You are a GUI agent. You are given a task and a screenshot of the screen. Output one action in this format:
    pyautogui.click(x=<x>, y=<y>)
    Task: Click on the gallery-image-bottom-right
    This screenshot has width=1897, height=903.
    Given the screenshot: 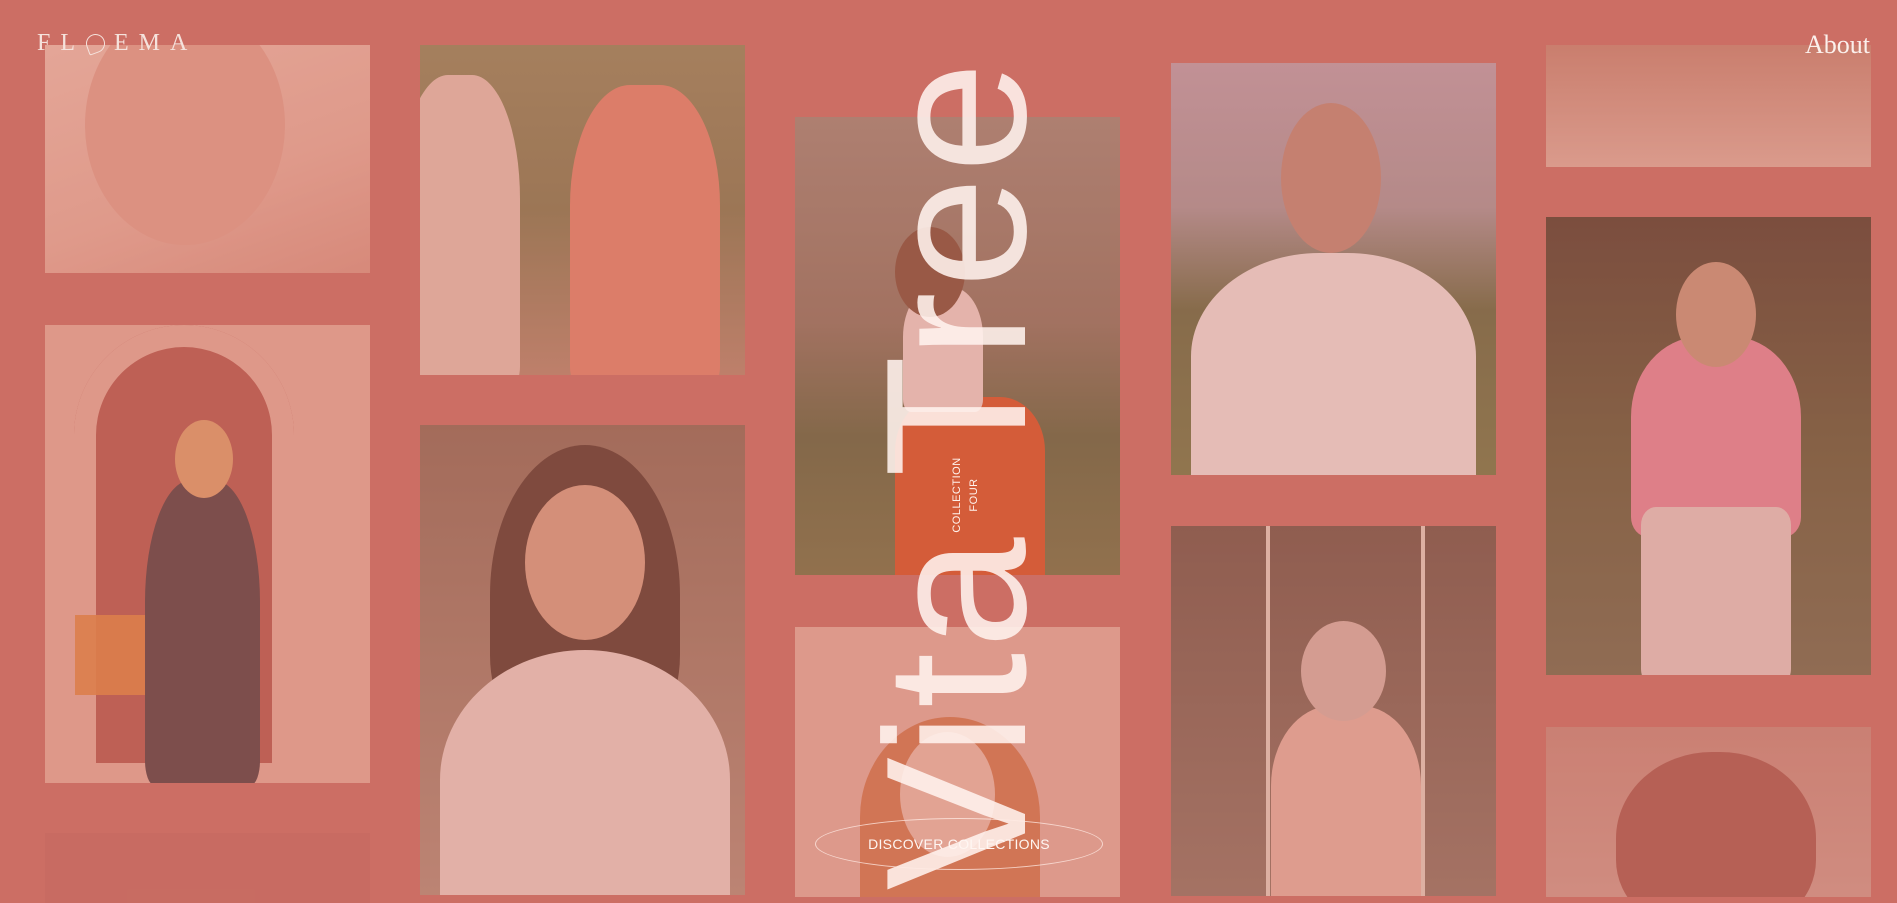 What is the action you would take?
    pyautogui.click(x=1708, y=812)
    